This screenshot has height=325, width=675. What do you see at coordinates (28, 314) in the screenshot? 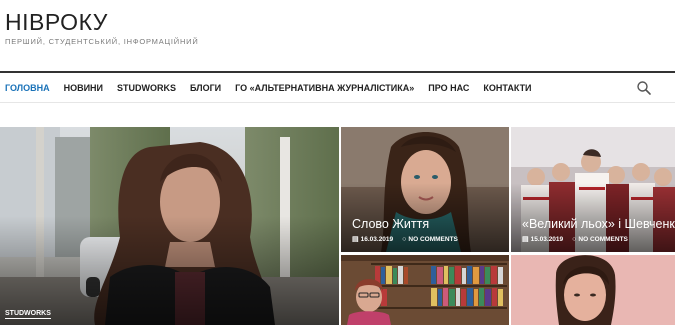
I see `category-tag: STUDWORKS` at bounding box center [28, 314].